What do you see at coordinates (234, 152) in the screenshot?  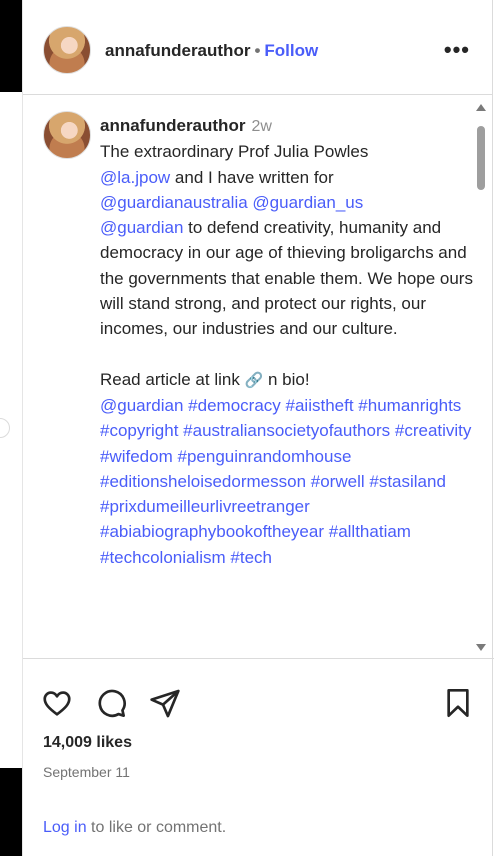 I see `caption-line-1: The extraordinary Prof Julia Powles` at bounding box center [234, 152].